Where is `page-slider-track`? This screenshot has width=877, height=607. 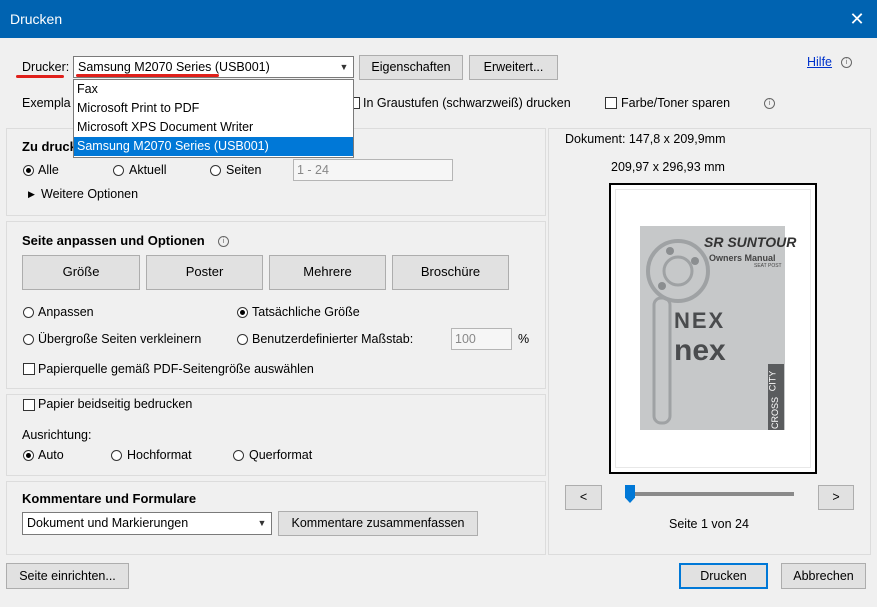 page-slider-track is located at coordinates (712, 494).